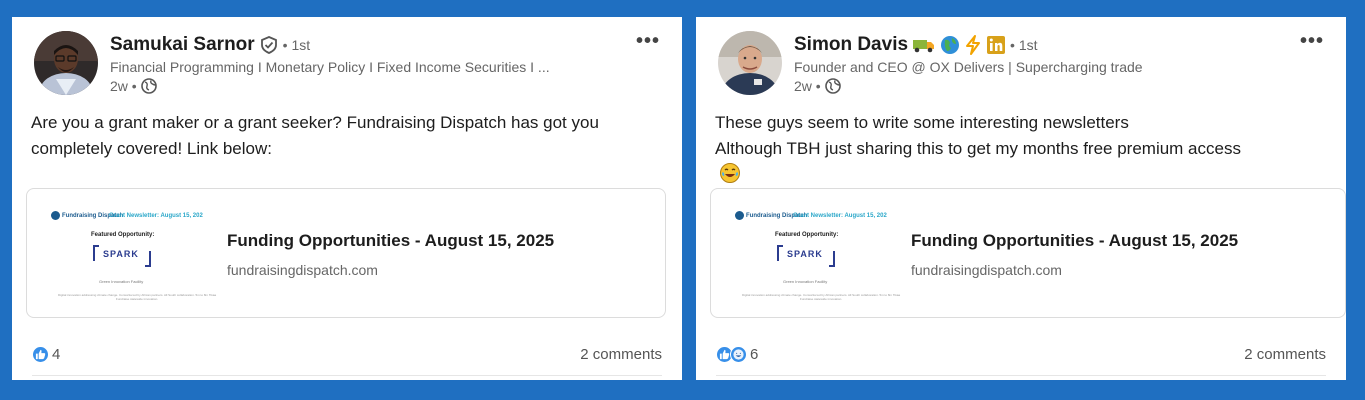  What do you see at coordinates (56, 354) in the screenshot?
I see `reaction-count: 4` at bounding box center [56, 354].